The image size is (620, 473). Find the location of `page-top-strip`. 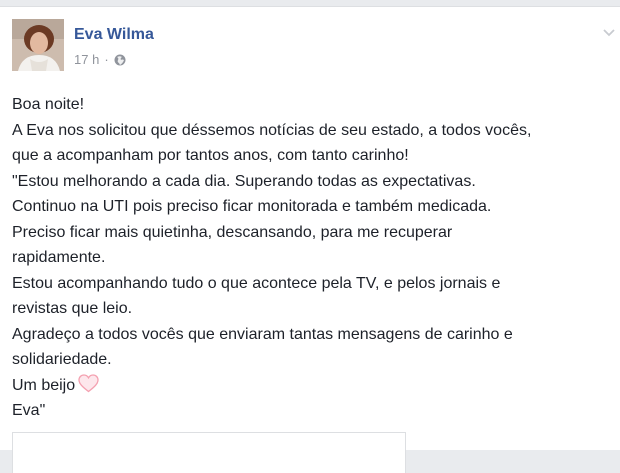

page-top-strip is located at coordinates (310, 3).